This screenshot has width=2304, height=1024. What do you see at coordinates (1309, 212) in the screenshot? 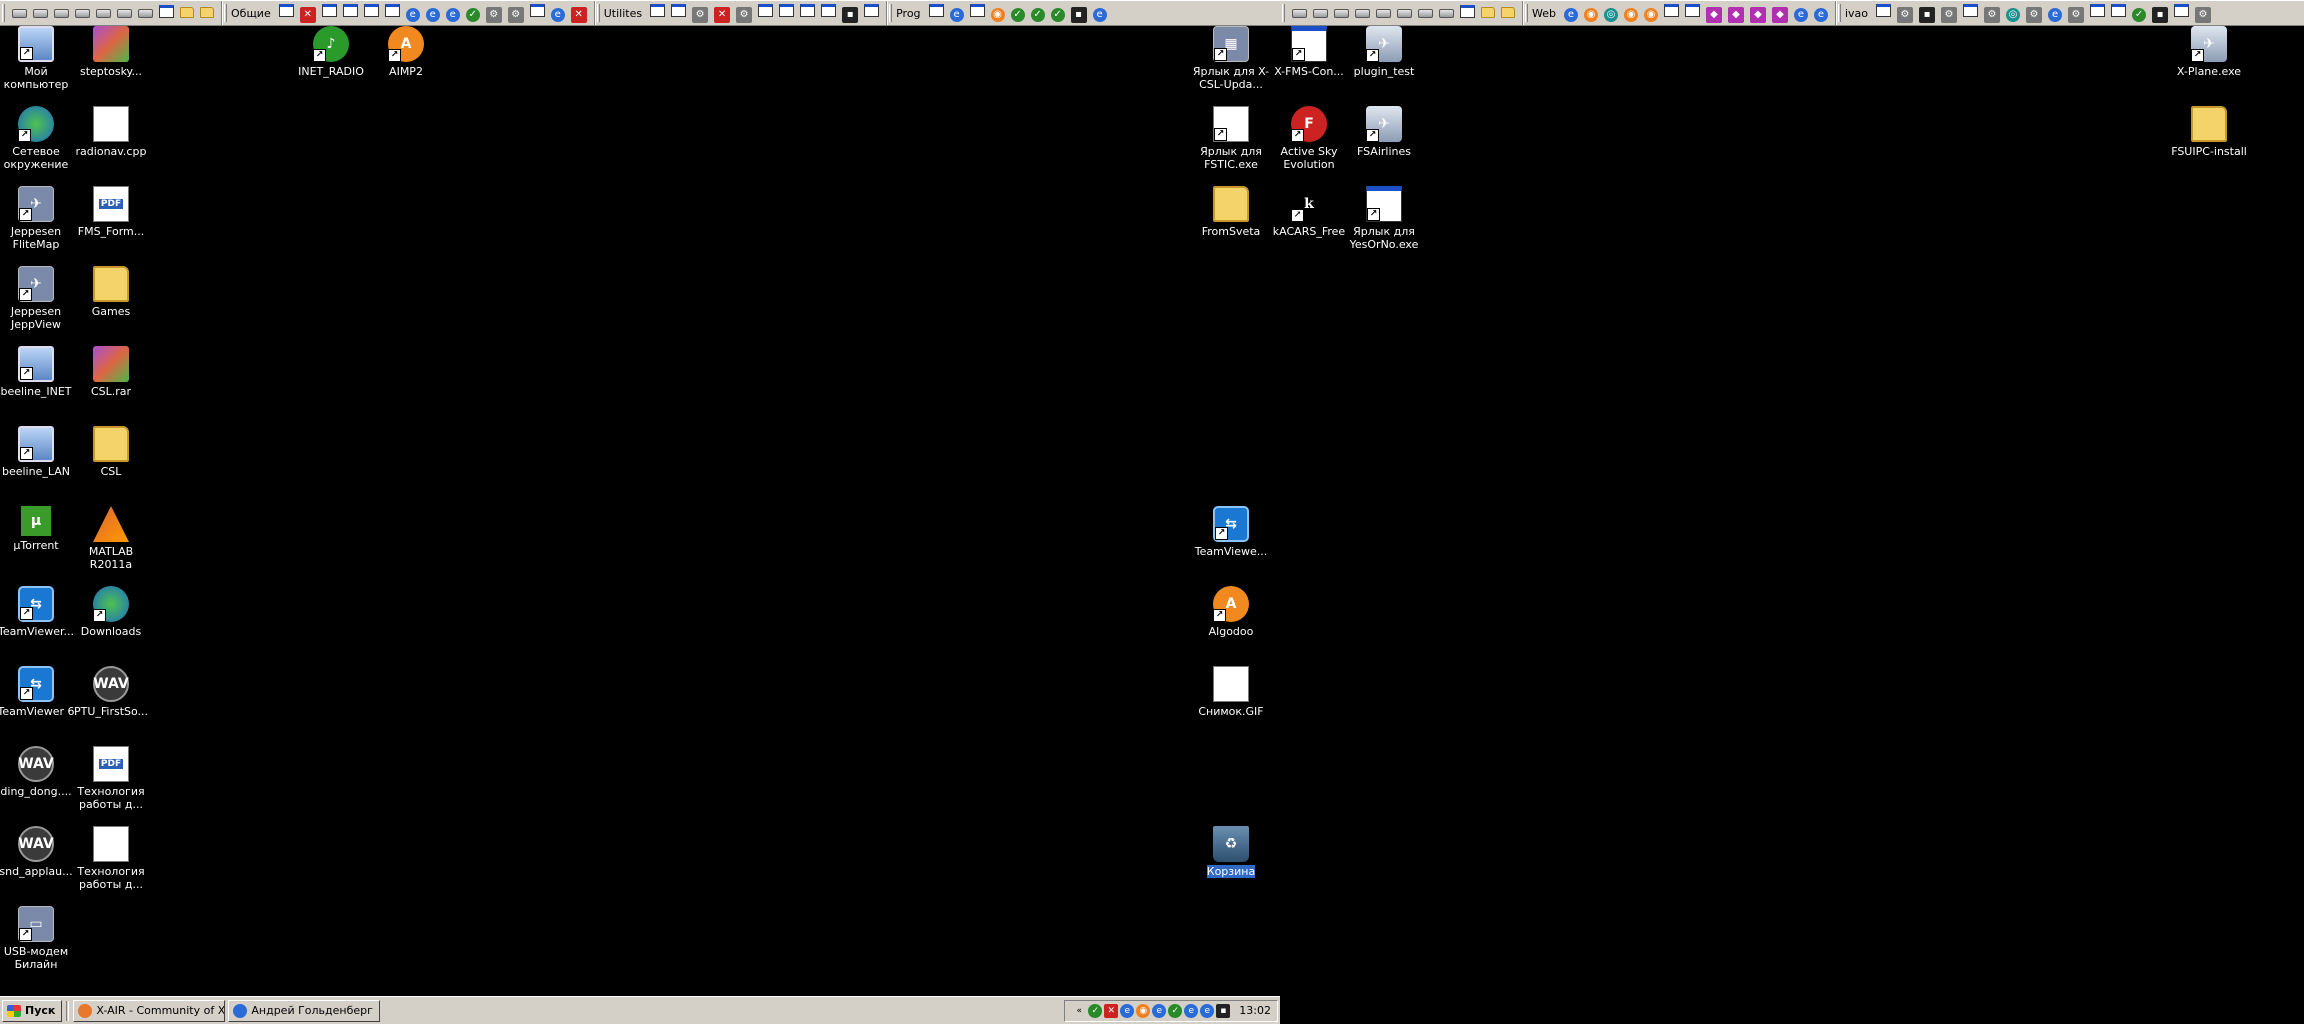
I see `desktop-icon: k kACARS_Free` at bounding box center [1309, 212].